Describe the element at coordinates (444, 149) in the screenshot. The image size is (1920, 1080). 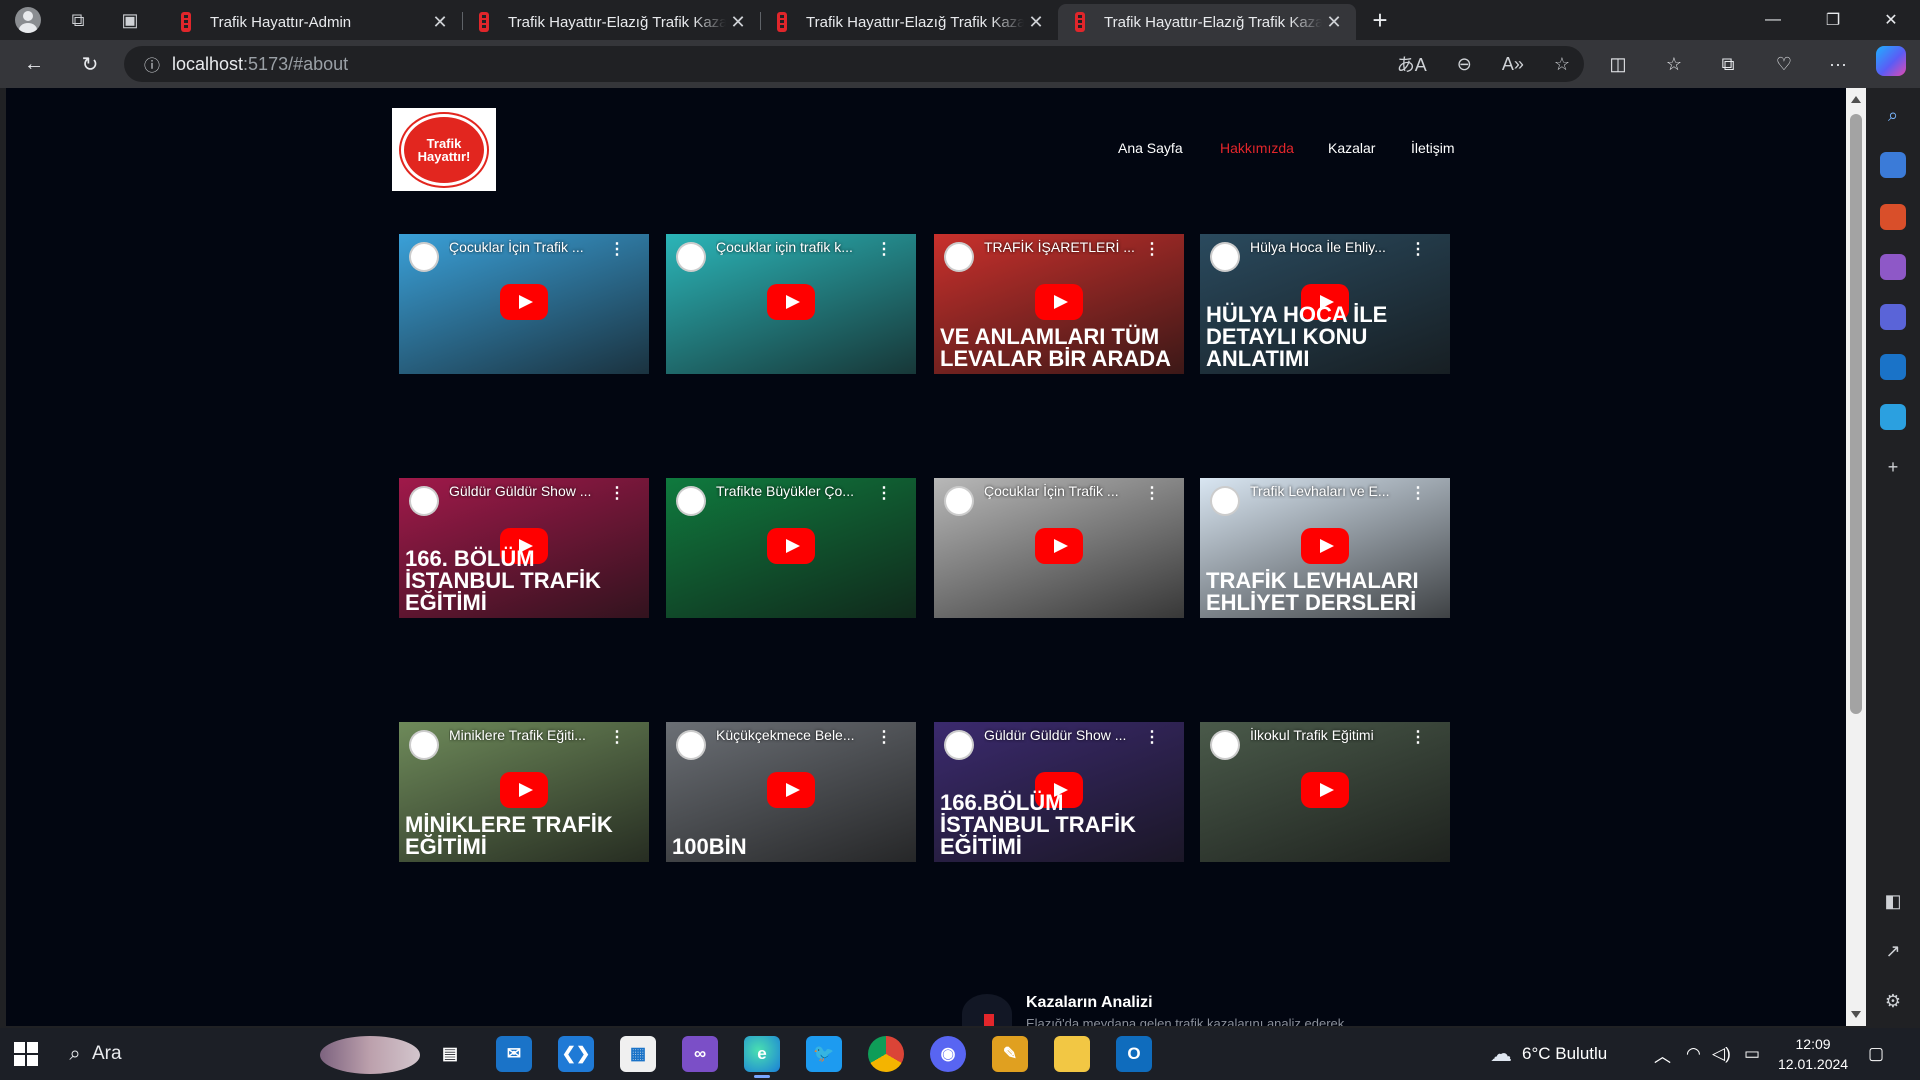
I see `site-logo: Trafik Hayattır!` at that location.